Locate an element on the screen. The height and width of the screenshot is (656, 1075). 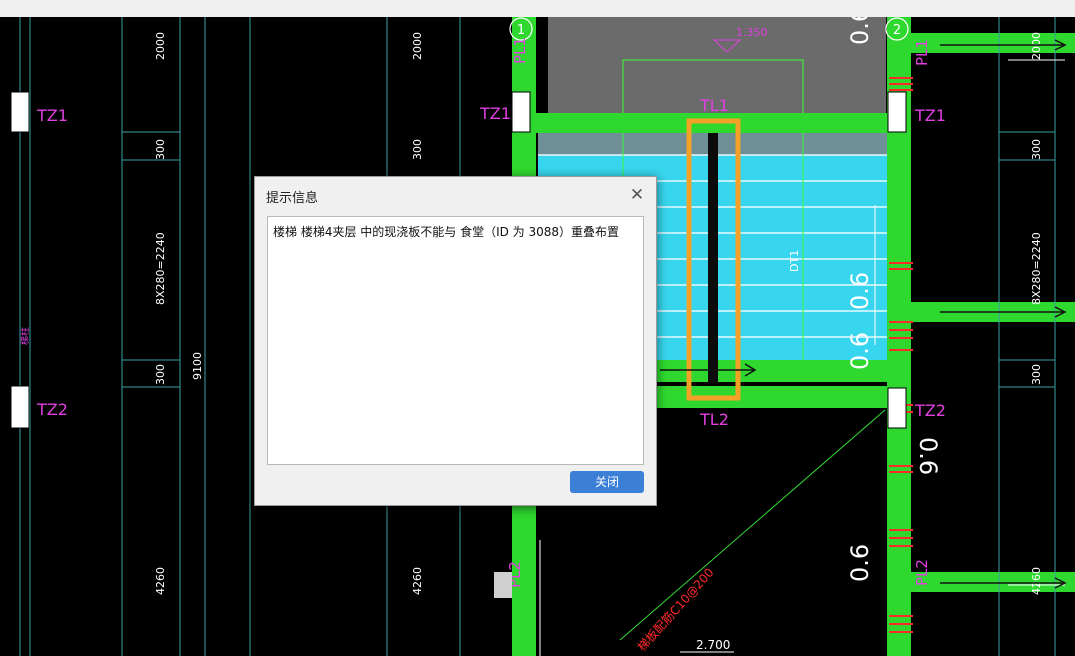
pl1-label-left: PL1 is located at coordinates (520, 50).